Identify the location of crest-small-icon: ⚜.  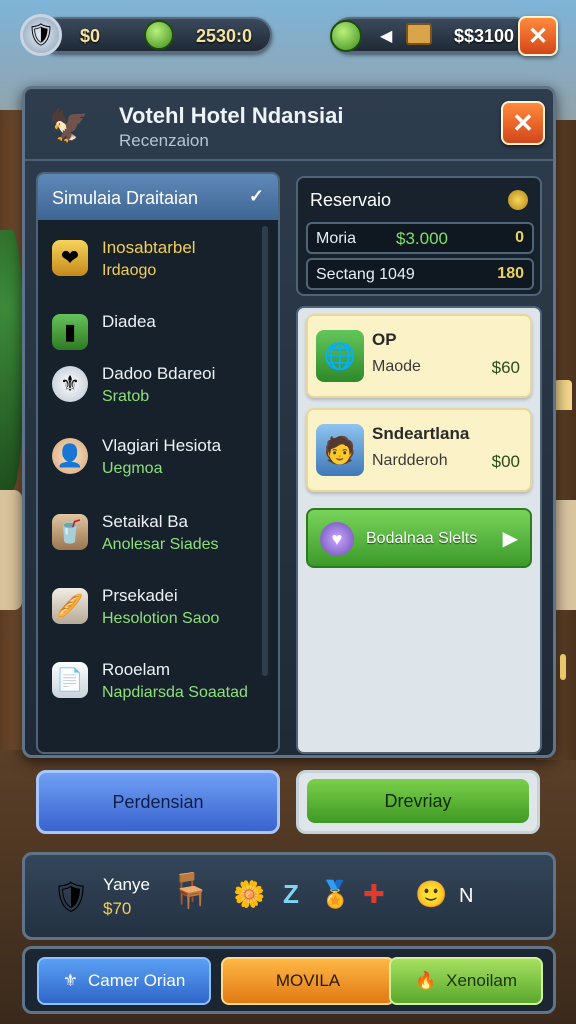
(70, 980).